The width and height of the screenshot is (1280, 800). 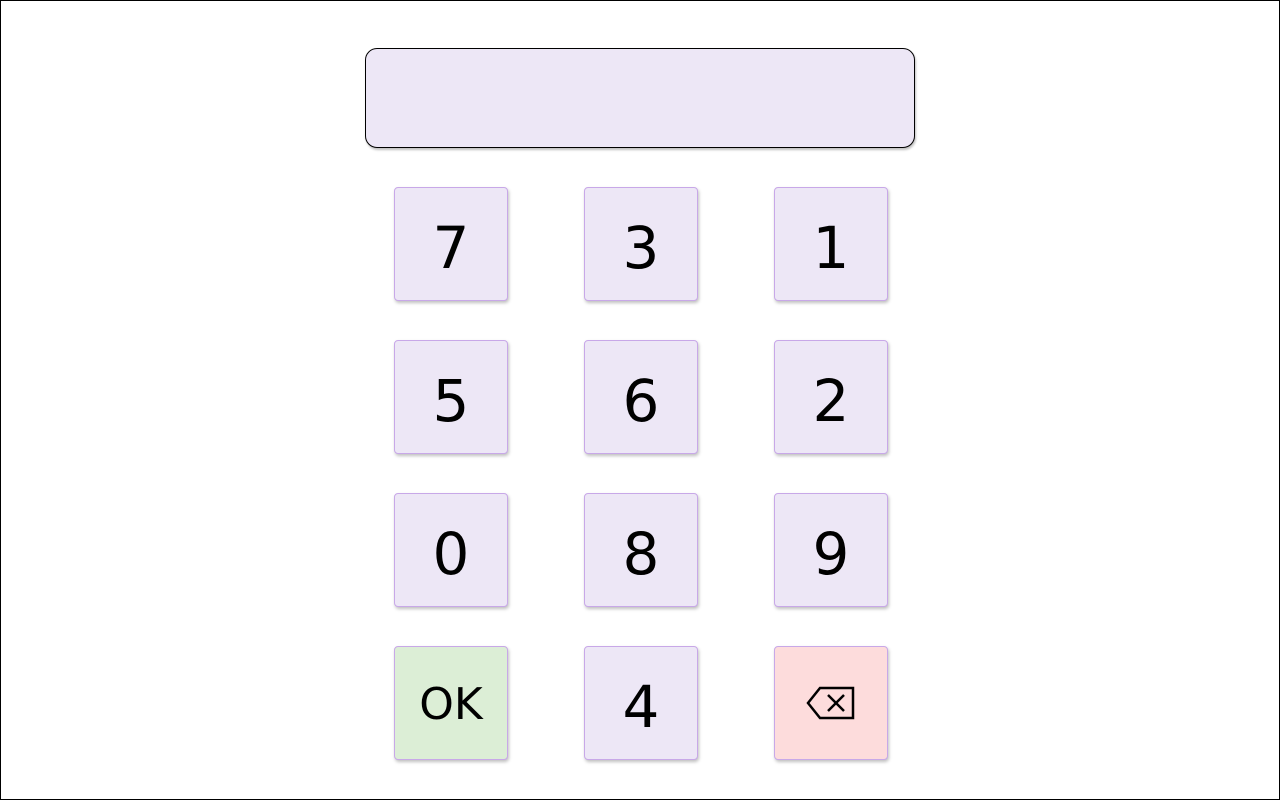 I want to click on key-0: 0, so click(x=451, y=550).